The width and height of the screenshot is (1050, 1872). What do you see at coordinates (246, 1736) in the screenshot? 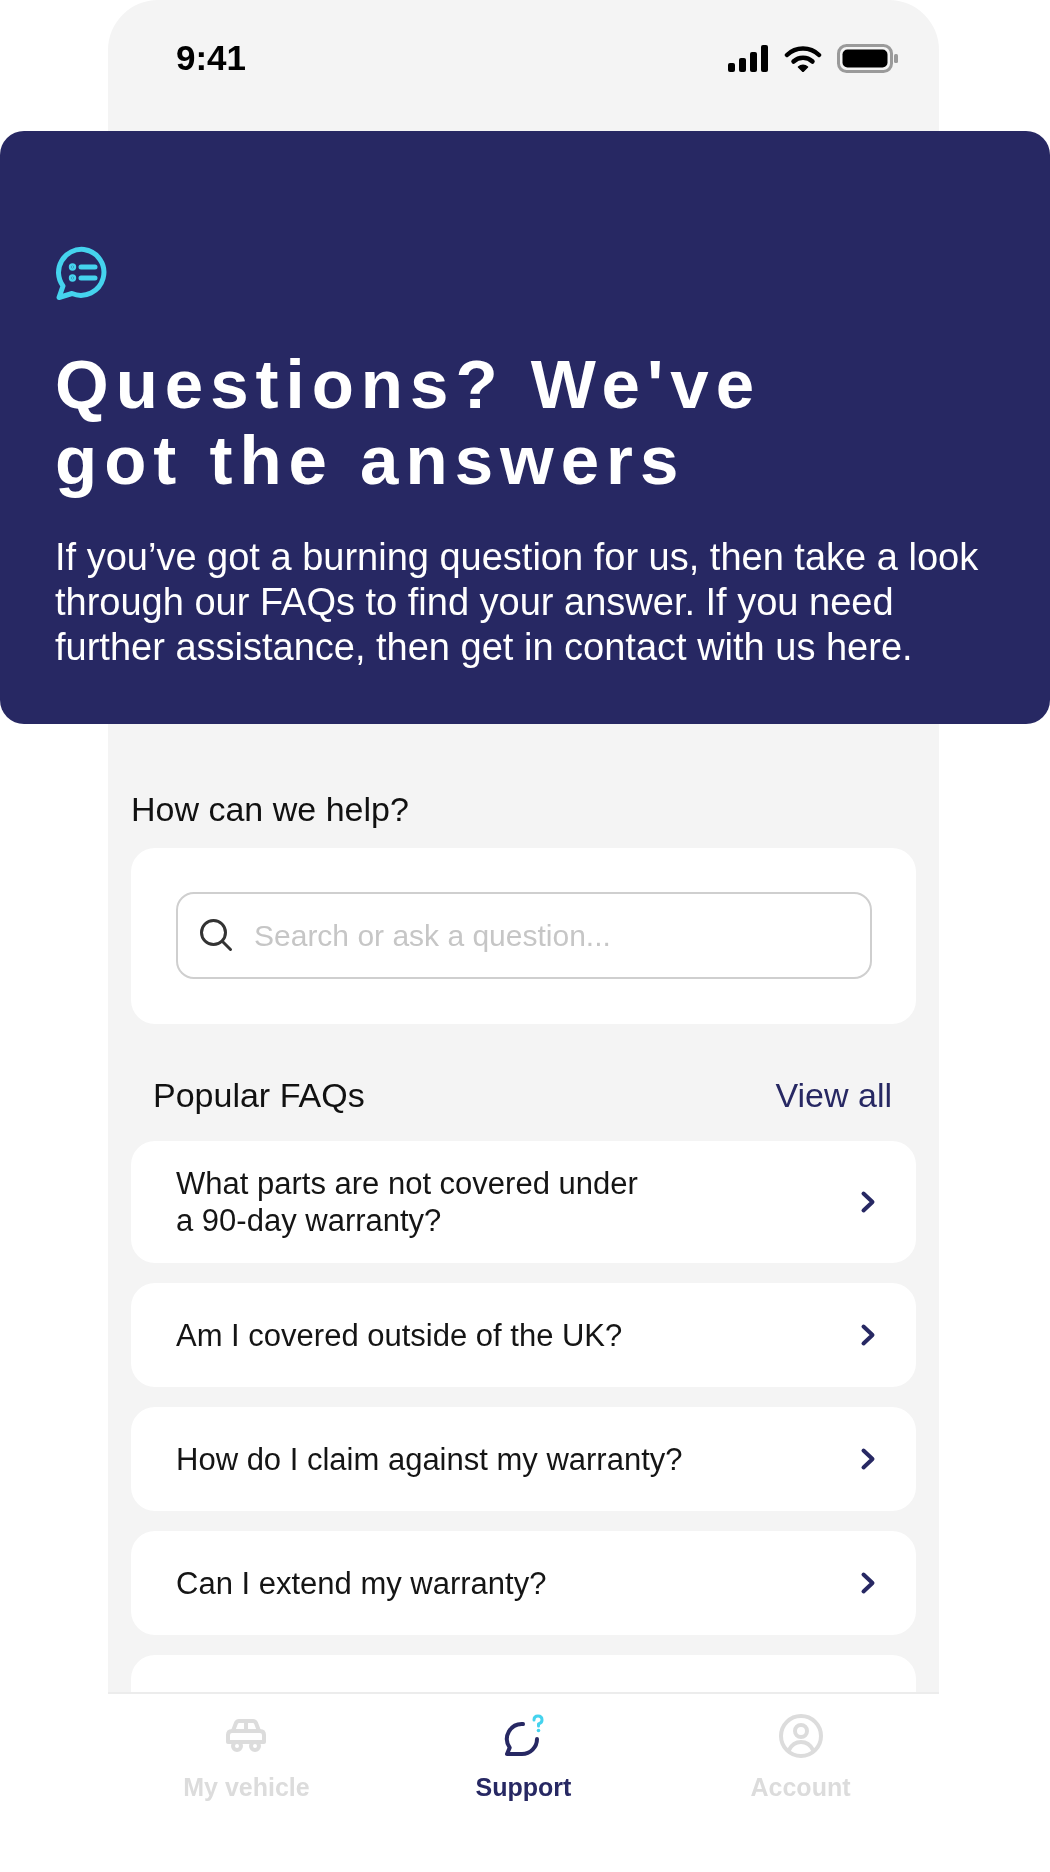
I see `car-icon` at bounding box center [246, 1736].